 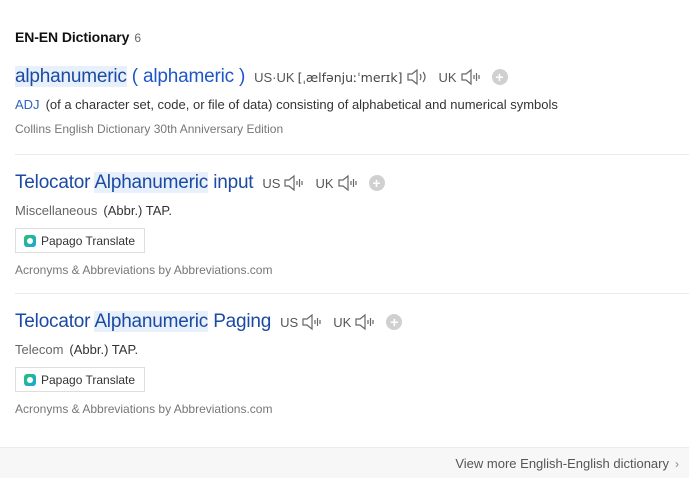 What do you see at coordinates (344, 462) in the screenshot?
I see `footer-bar: View more English-English dictionary ›` at bounding box center [344, 462].